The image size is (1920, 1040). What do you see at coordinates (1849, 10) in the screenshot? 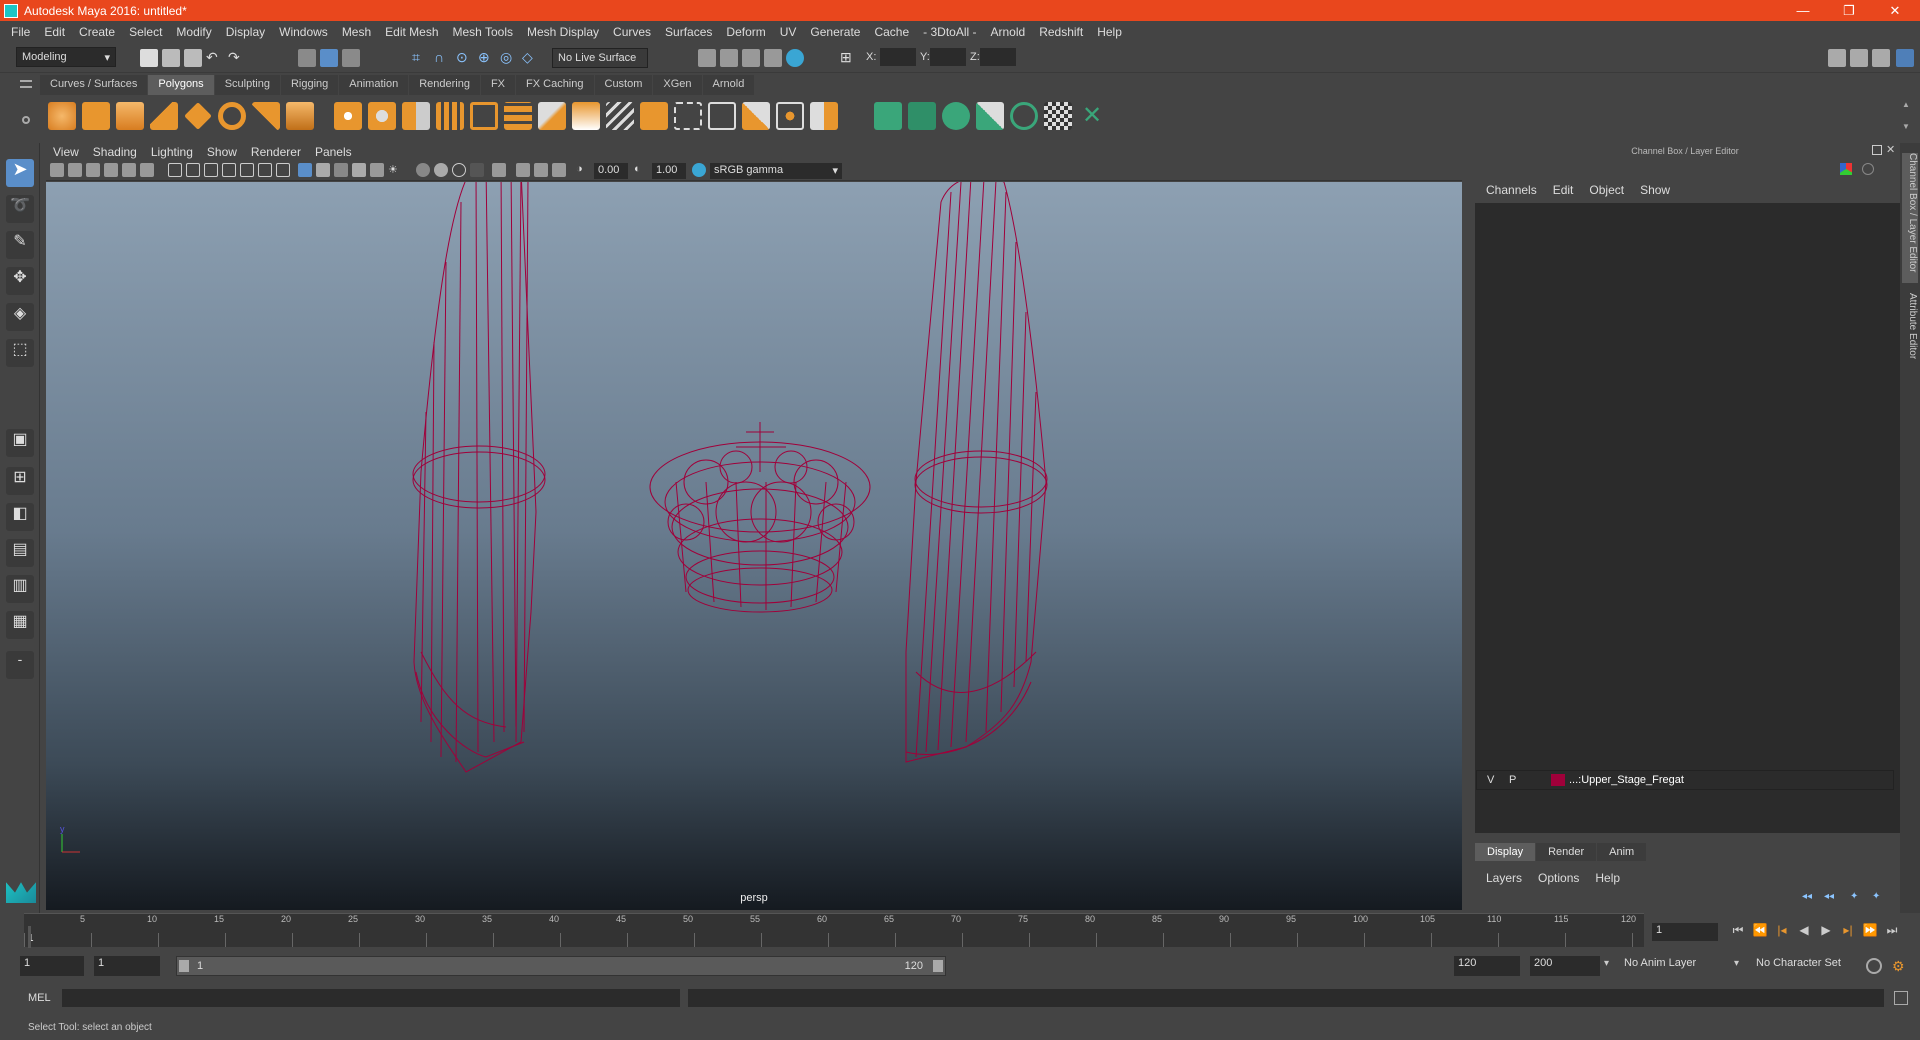
I see `maximize-button: ❐` at bounding box center [1849, 10].